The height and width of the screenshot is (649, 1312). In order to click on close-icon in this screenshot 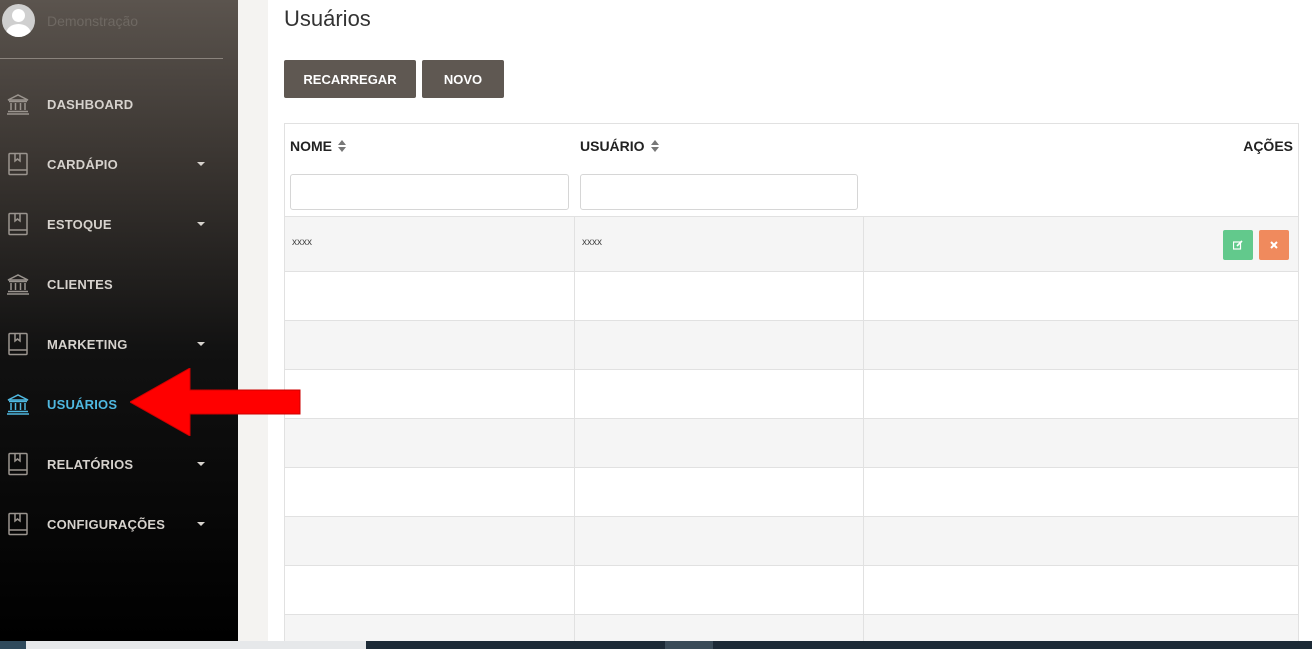, I will do `click(1274, 245)`.